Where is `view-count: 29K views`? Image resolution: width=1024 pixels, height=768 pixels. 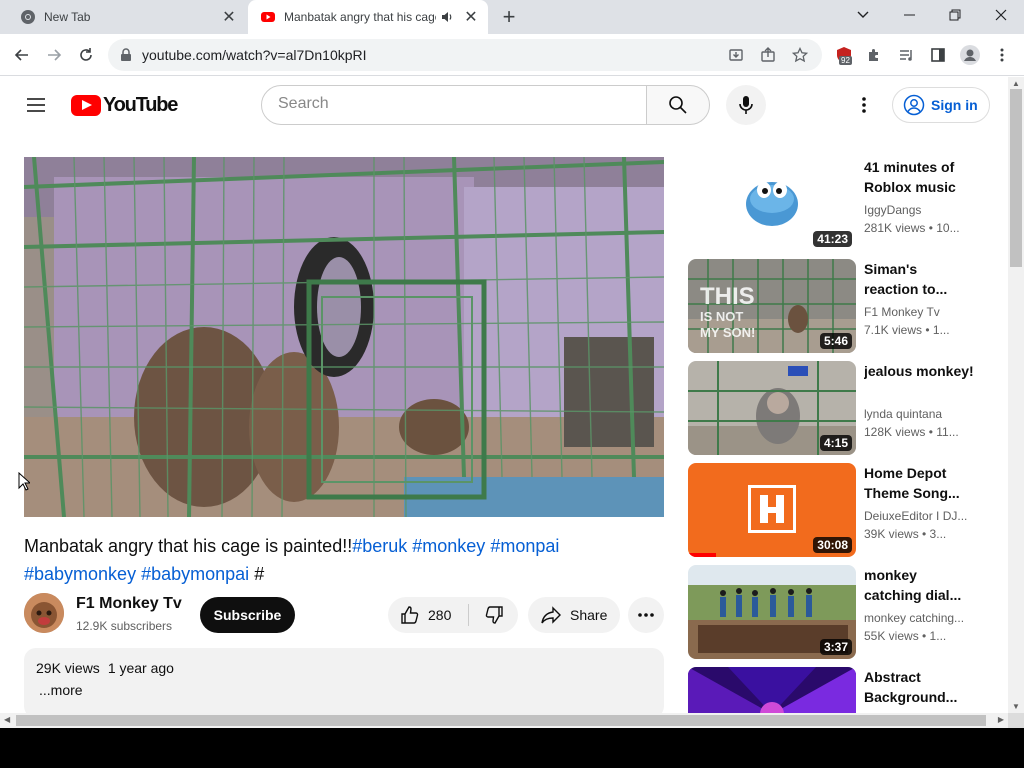
view-count: 29K views is located at coordinates (68, 668).